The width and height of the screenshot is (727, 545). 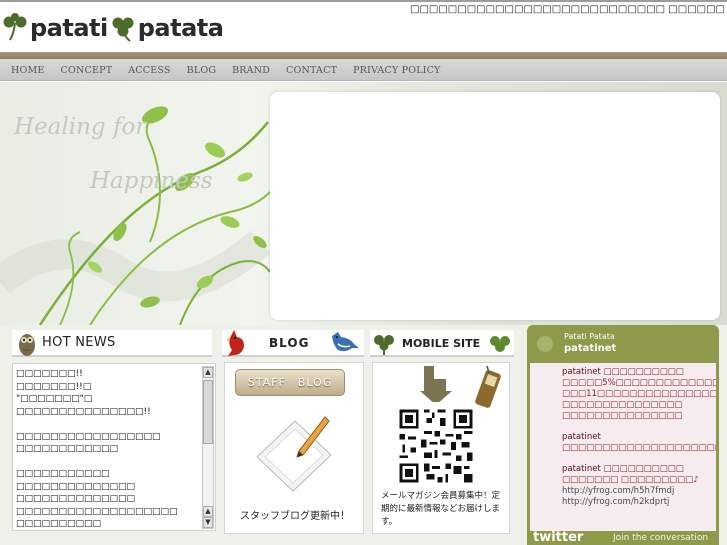 I want to click on blog-header: BLOG, so click(x=293, y=343).